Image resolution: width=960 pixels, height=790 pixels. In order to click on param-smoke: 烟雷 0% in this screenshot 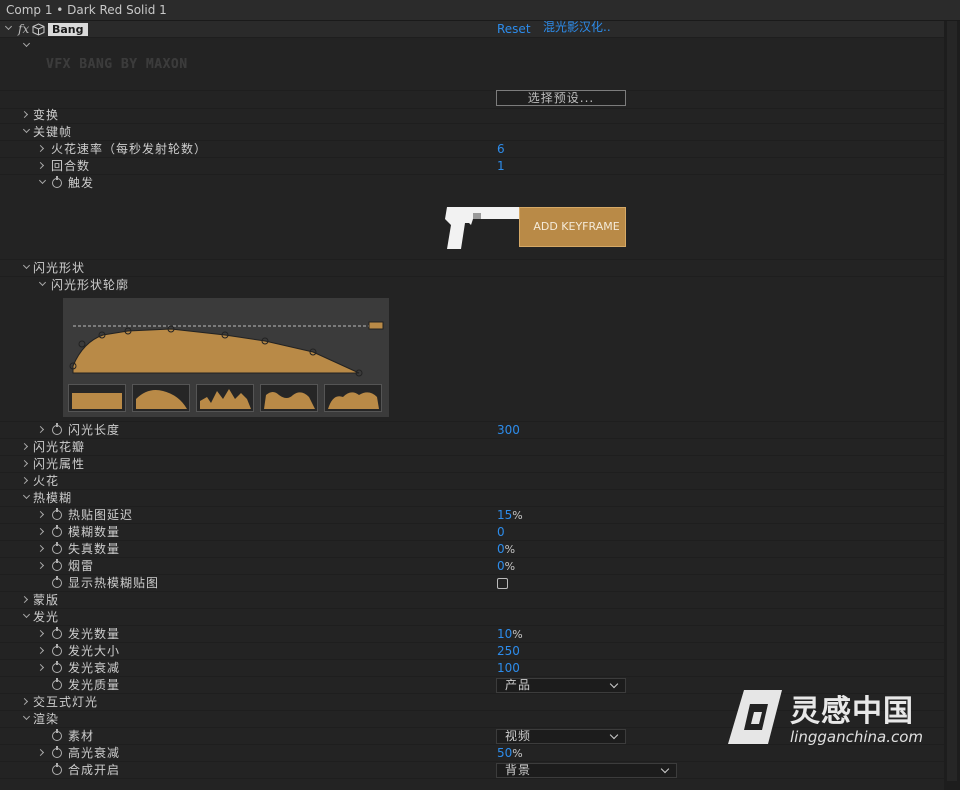, I will do `click(472, 566)`.